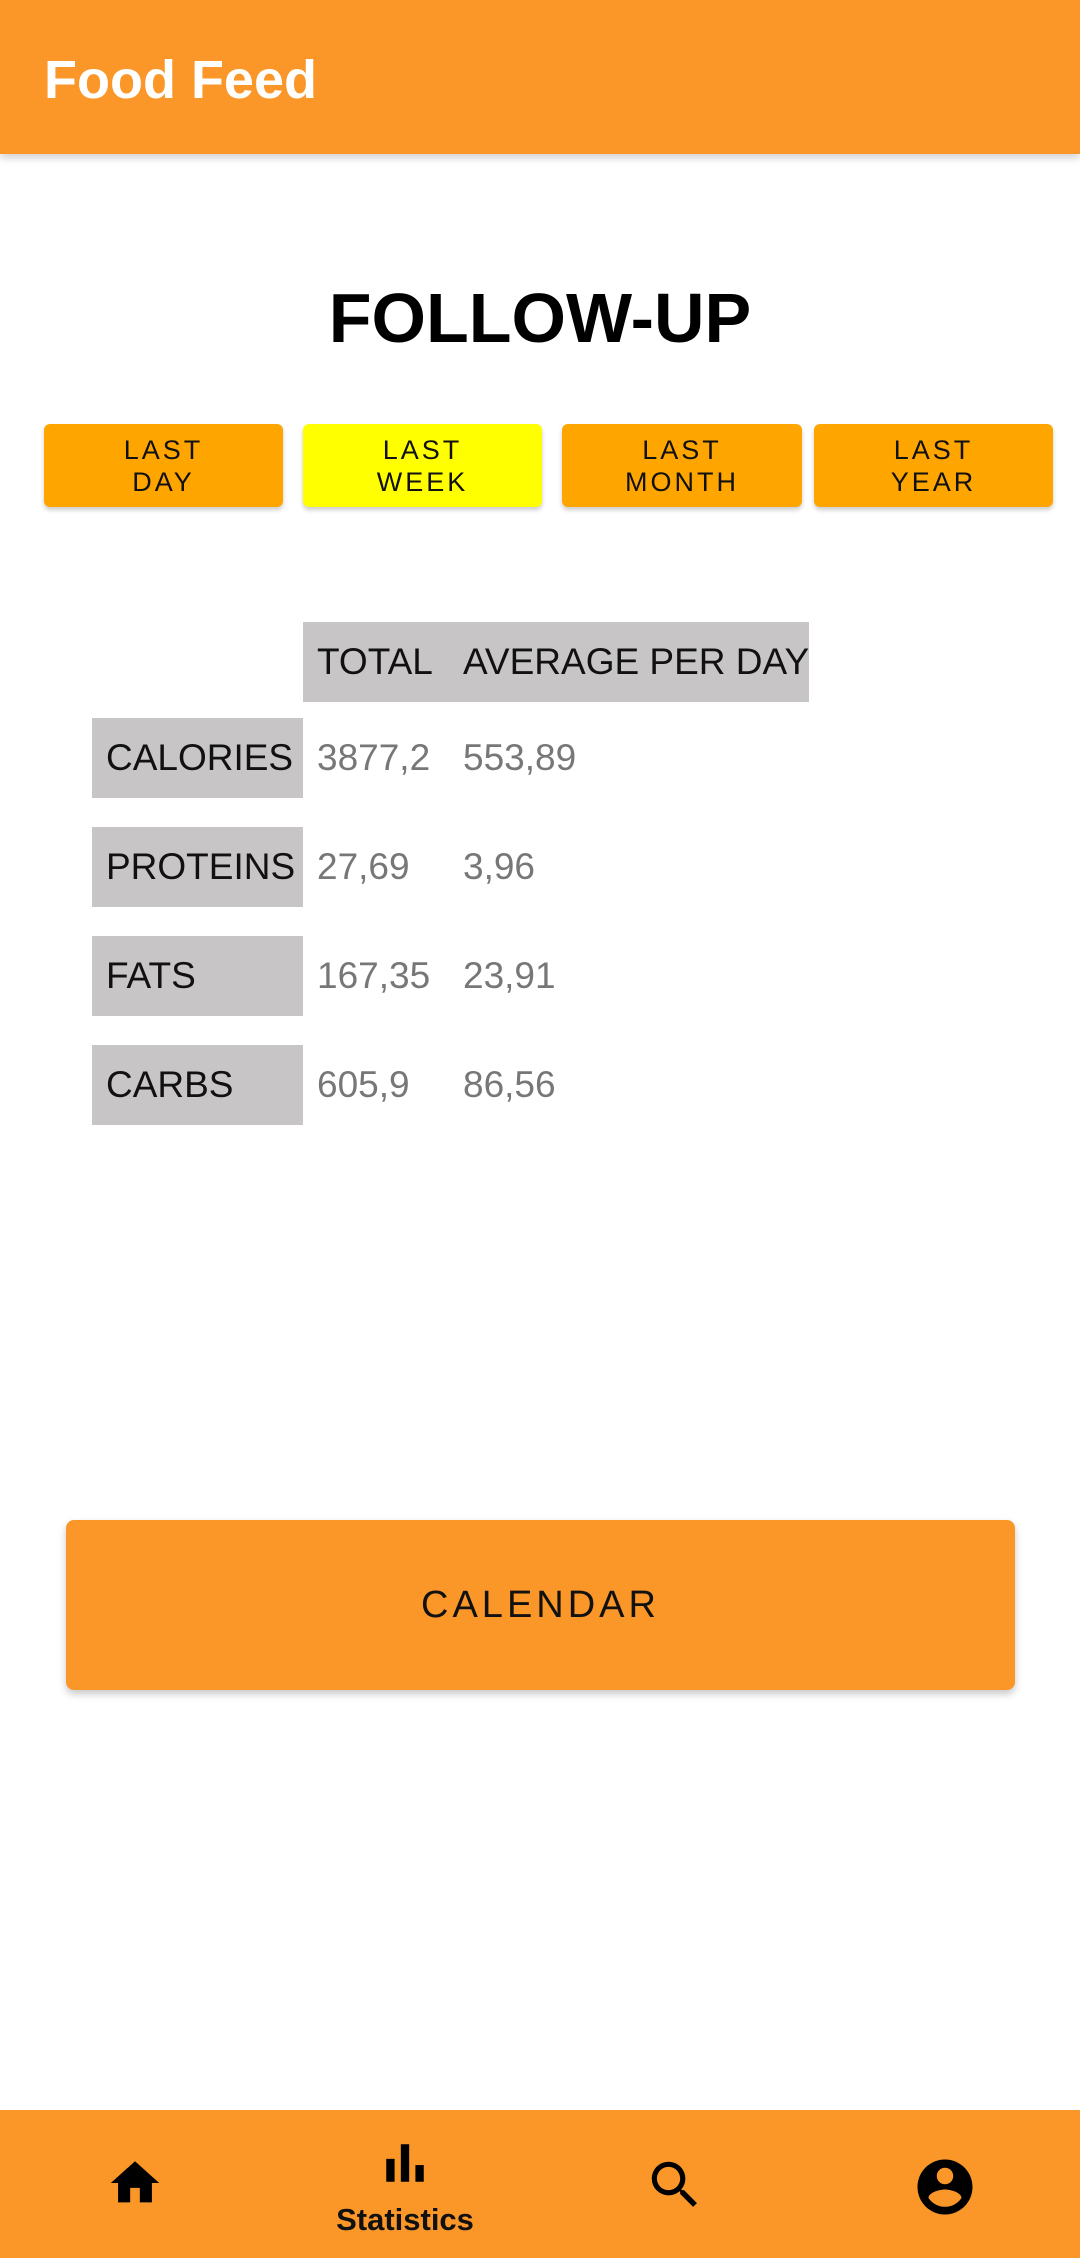  I want to click on calories-total: 3877,2, so click(374, 757).